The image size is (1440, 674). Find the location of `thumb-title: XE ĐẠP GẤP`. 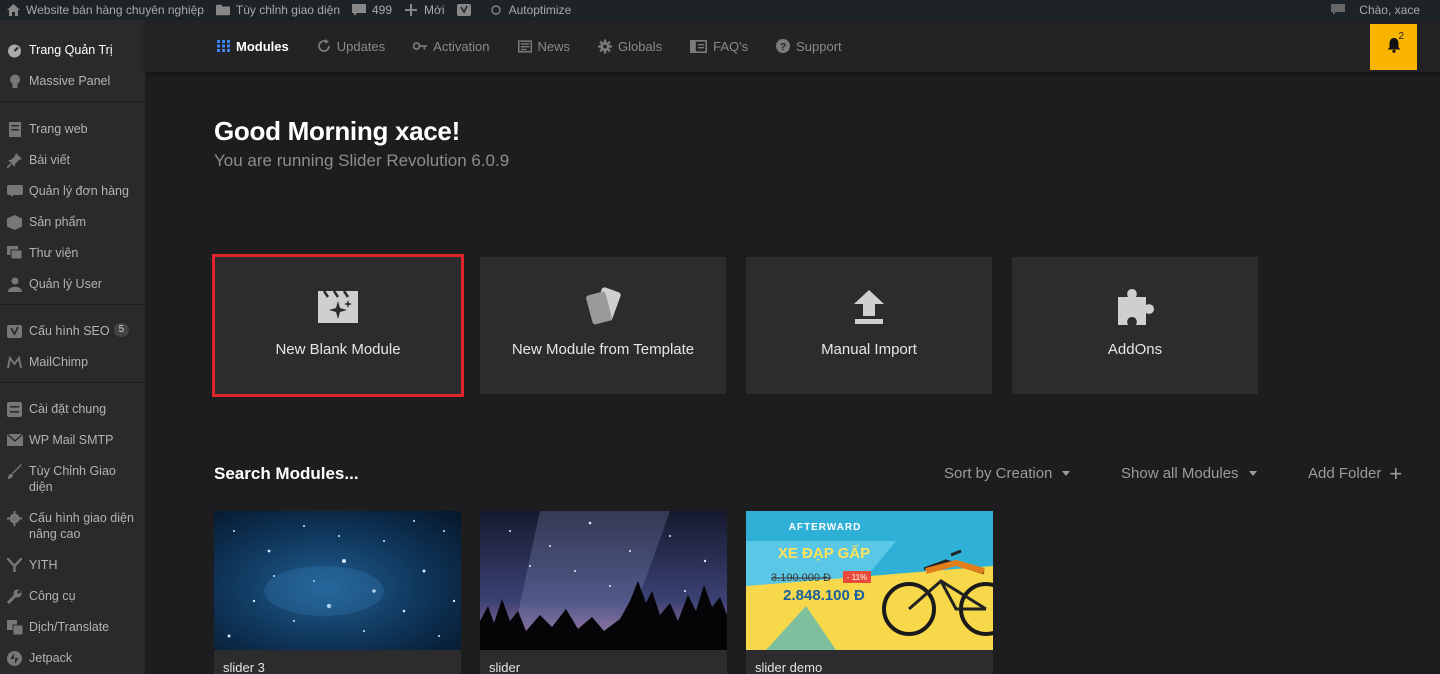

thumb-title: XE ĐẠP GẤP is located at coordinates (824, 553).